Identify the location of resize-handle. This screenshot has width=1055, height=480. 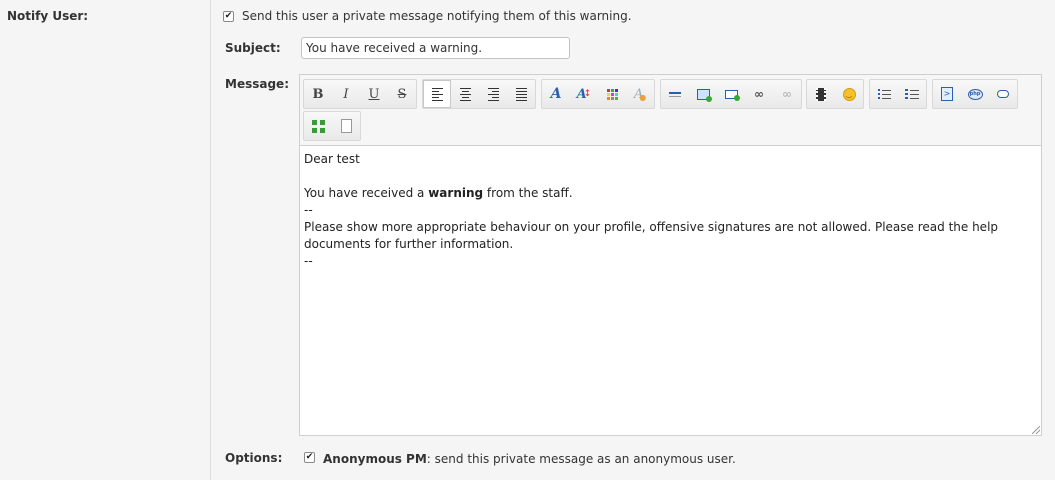
(1036, 430).